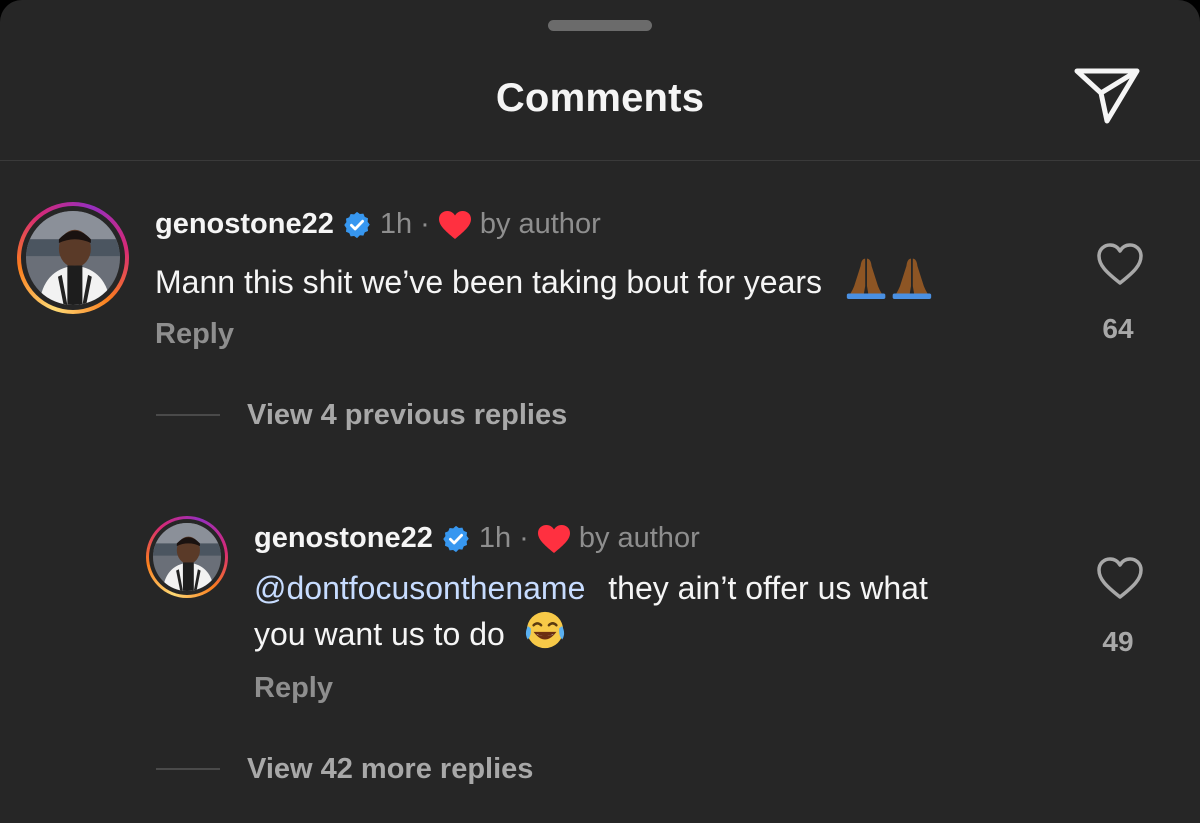 The height and width of the screenshot is (823, 1200). I want to click on like-count: 64, so click(1118, 328).